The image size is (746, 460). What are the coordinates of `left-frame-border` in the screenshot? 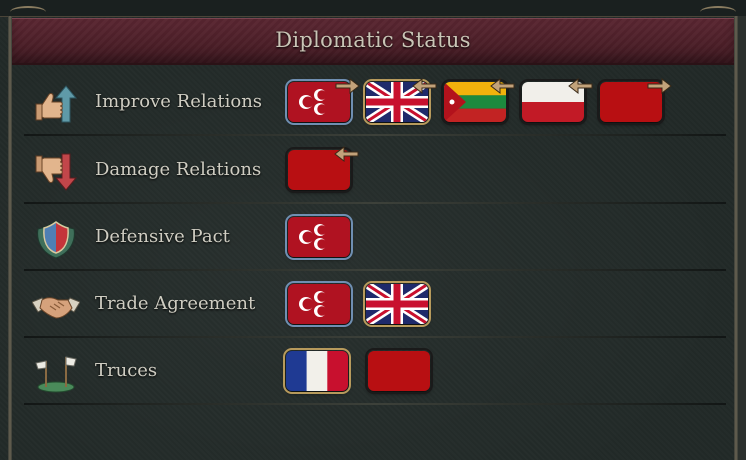 It's located at (10, 238).